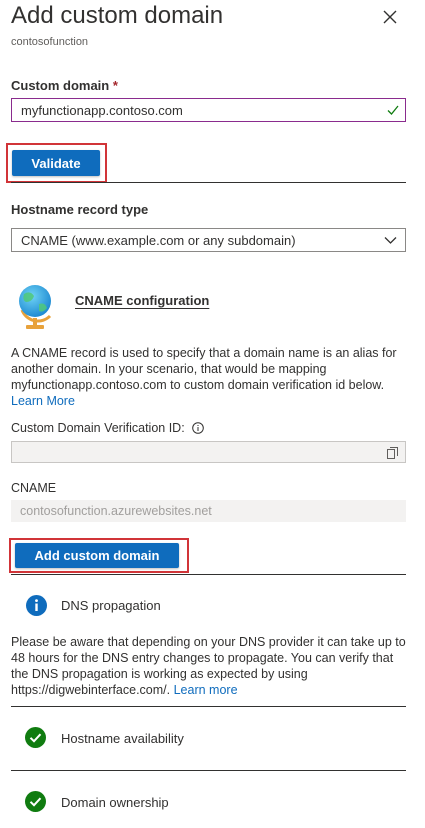 This screenshot has height=828, width=425. What do you see at coordinates (111, 605) in the screenshot?
I see `dns-propagation-title: DNS propagation` at bounding box center [111, 605].